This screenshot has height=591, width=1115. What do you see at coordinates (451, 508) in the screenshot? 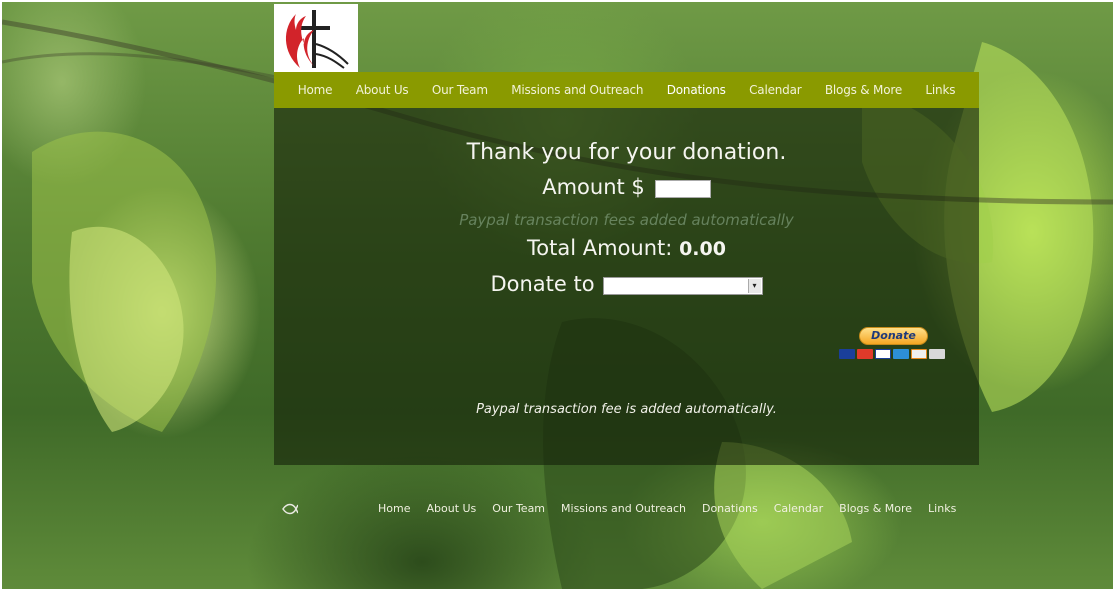
I see `footer-nav-about-us: About Us` at bounding box center [451, 508].